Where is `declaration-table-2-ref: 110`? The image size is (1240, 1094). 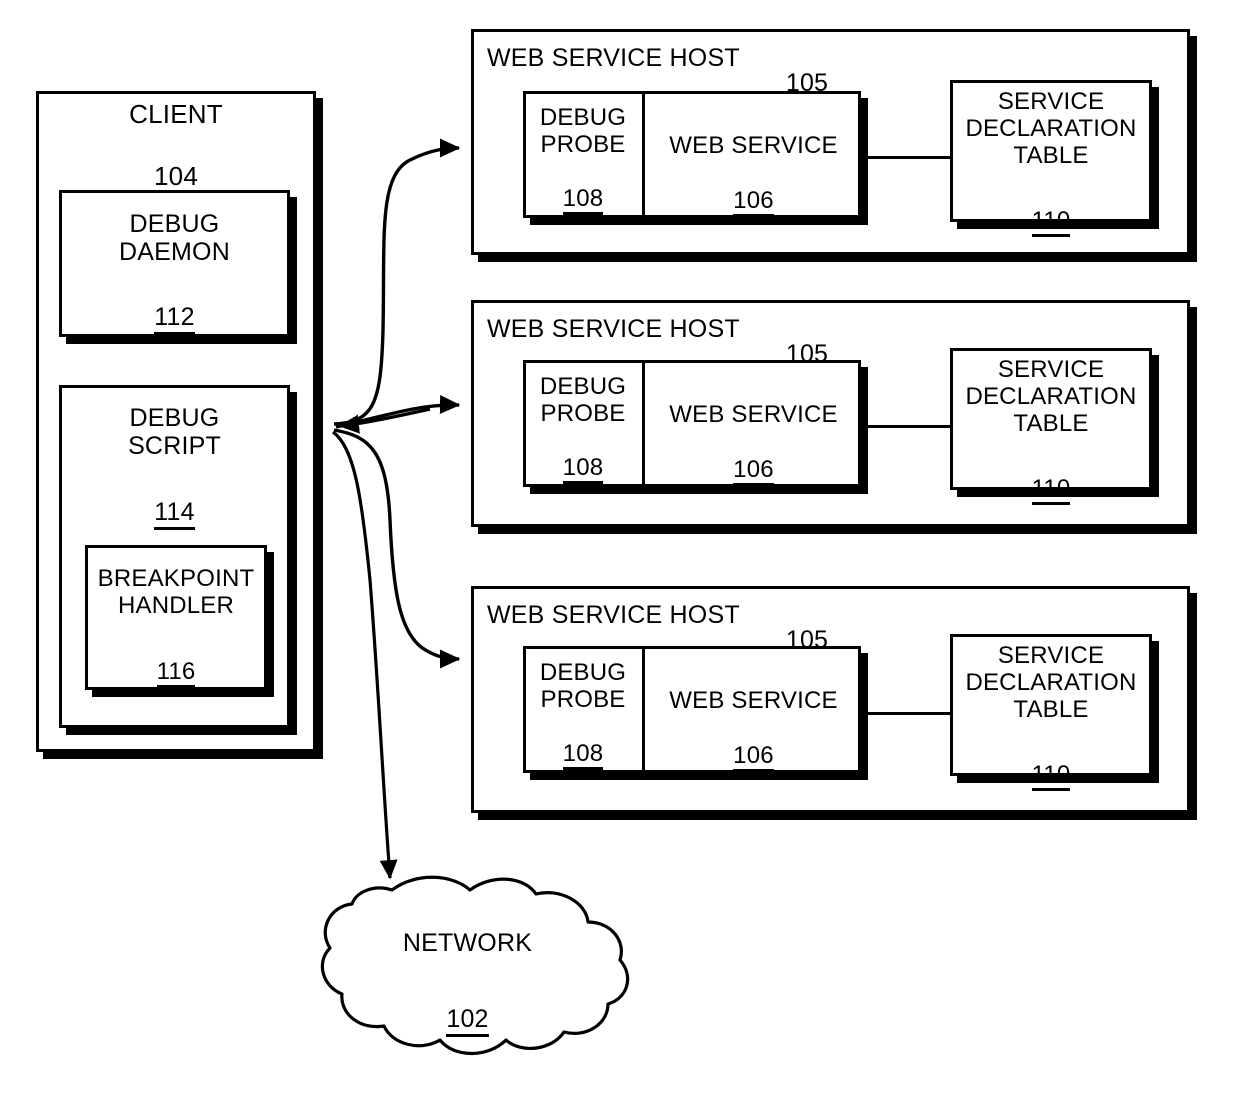 declaration-table-2-ref: 110 is located at coordinates (1051, 477).